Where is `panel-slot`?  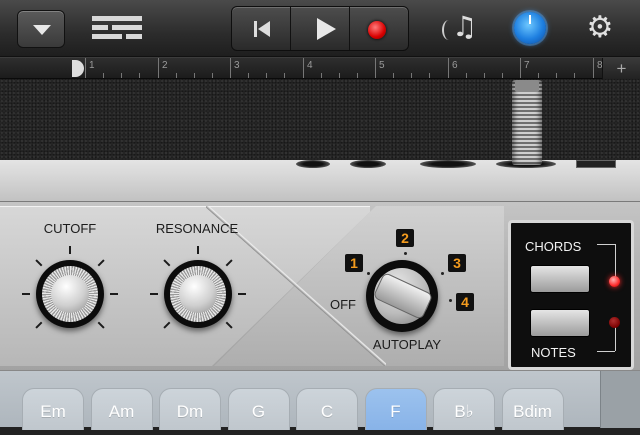
panel-slot is located at coordinates (596, 164).